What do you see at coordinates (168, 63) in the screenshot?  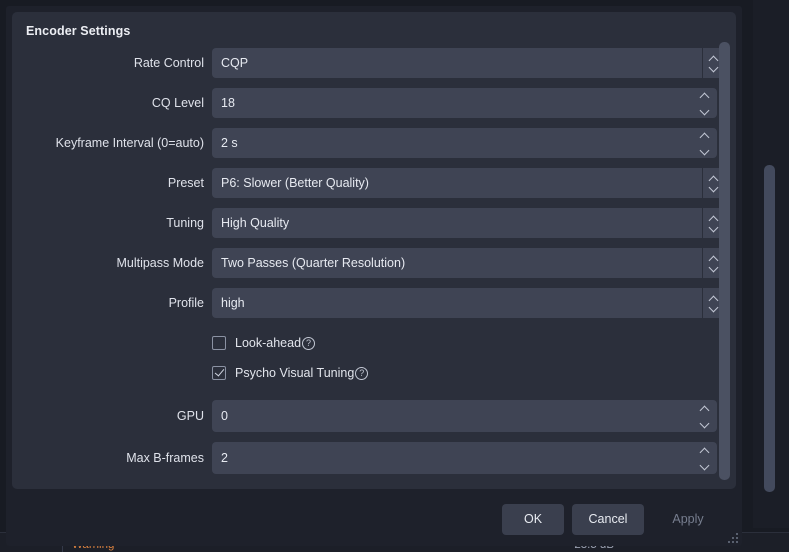 I see `label-rate-control: Rate Control` at bounding box center [168, 63].